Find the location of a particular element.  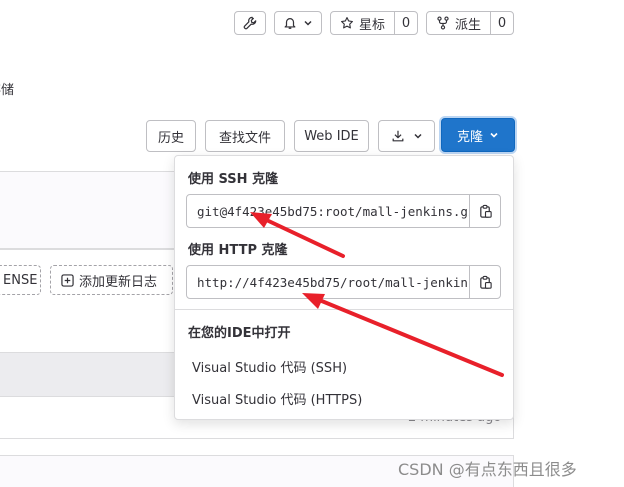

changelog-label: 添加更新日志 is located at coordinates (118, 282).